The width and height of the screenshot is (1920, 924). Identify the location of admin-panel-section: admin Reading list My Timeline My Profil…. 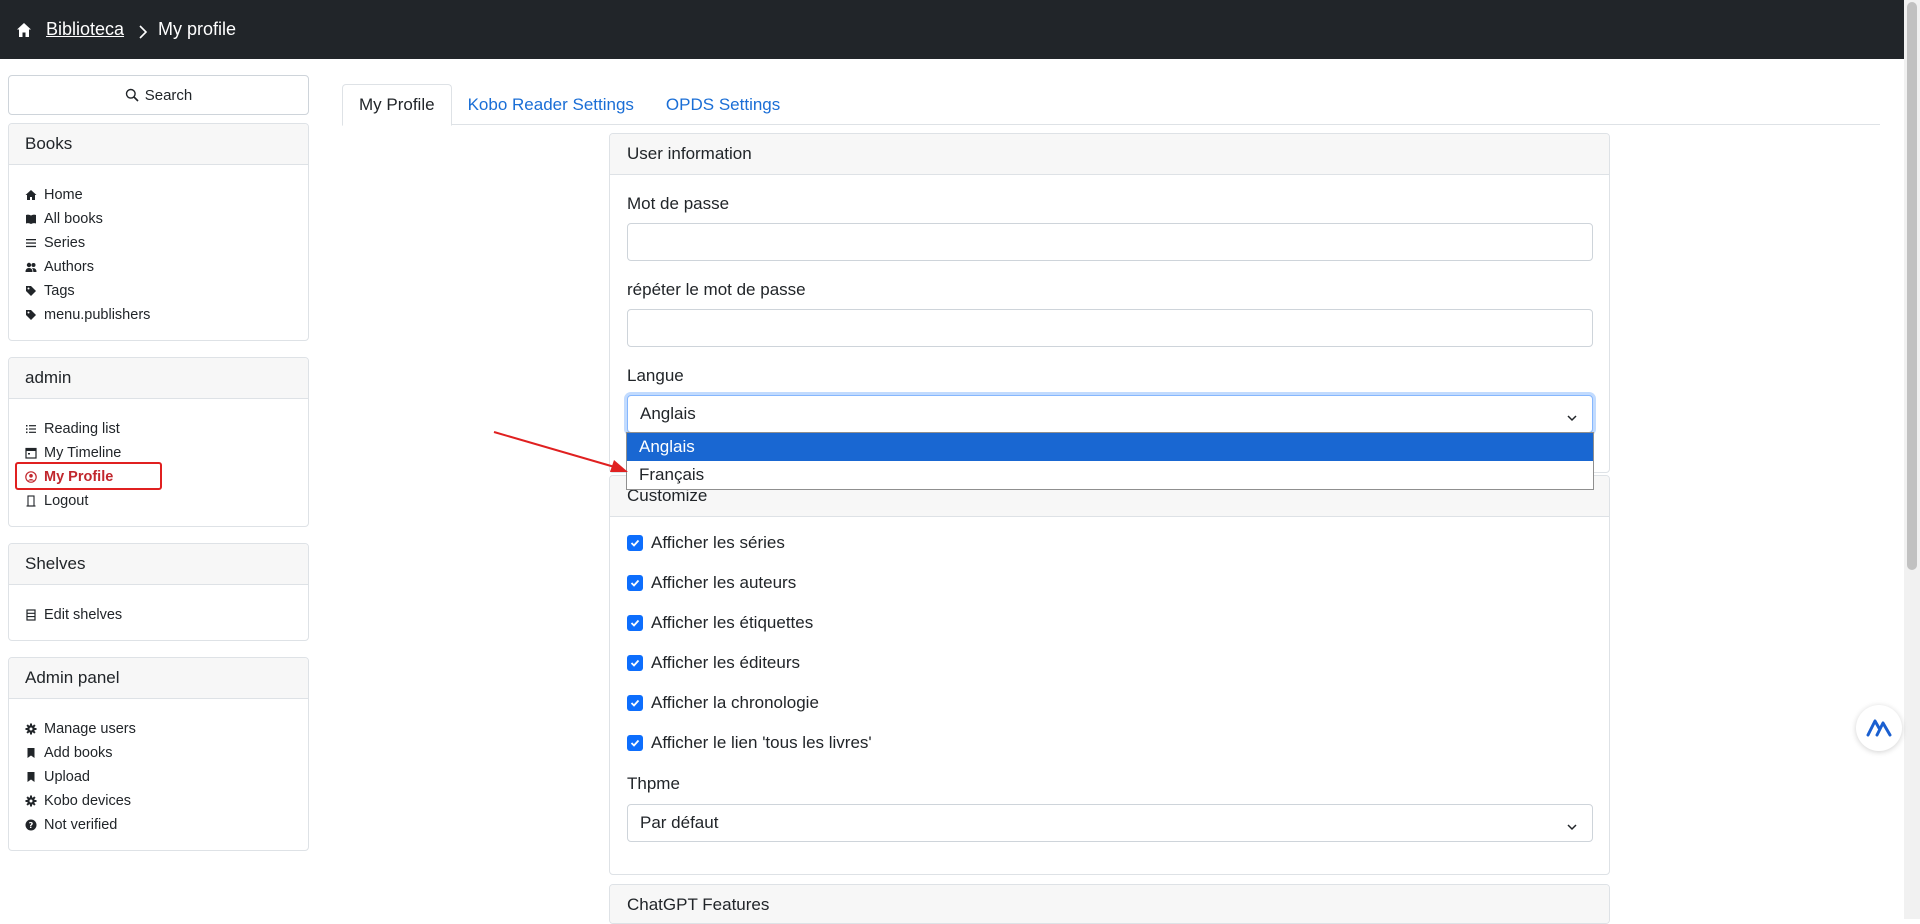
(158, 442).